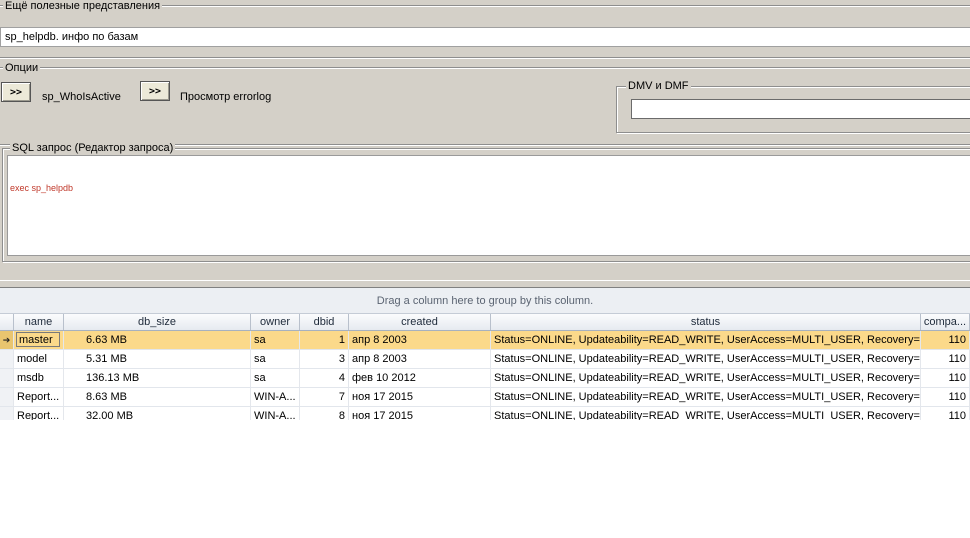 Image resolution: width=970 pixels, height=538 pixels. What do you see at coordinates (7, 322) in the screenshot?
I see `header-indicator` at bounding box center [7, 322].